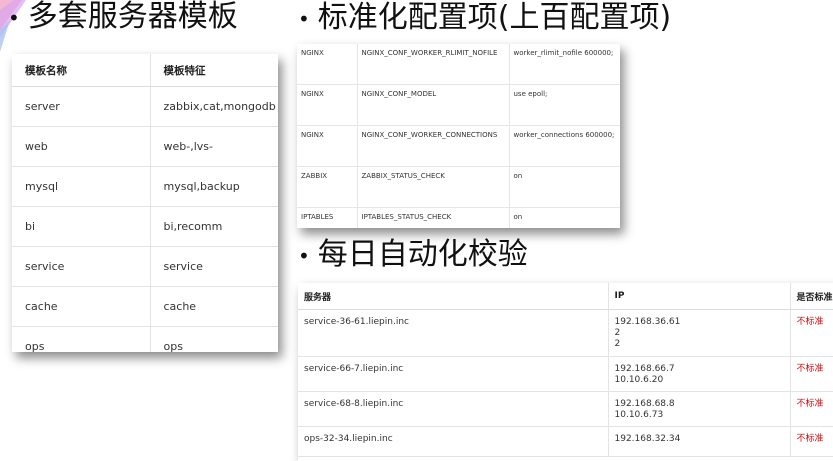 The image size is (833, 461). I want to click on template-feature-cell: bi,recomm, so click(214, 226).